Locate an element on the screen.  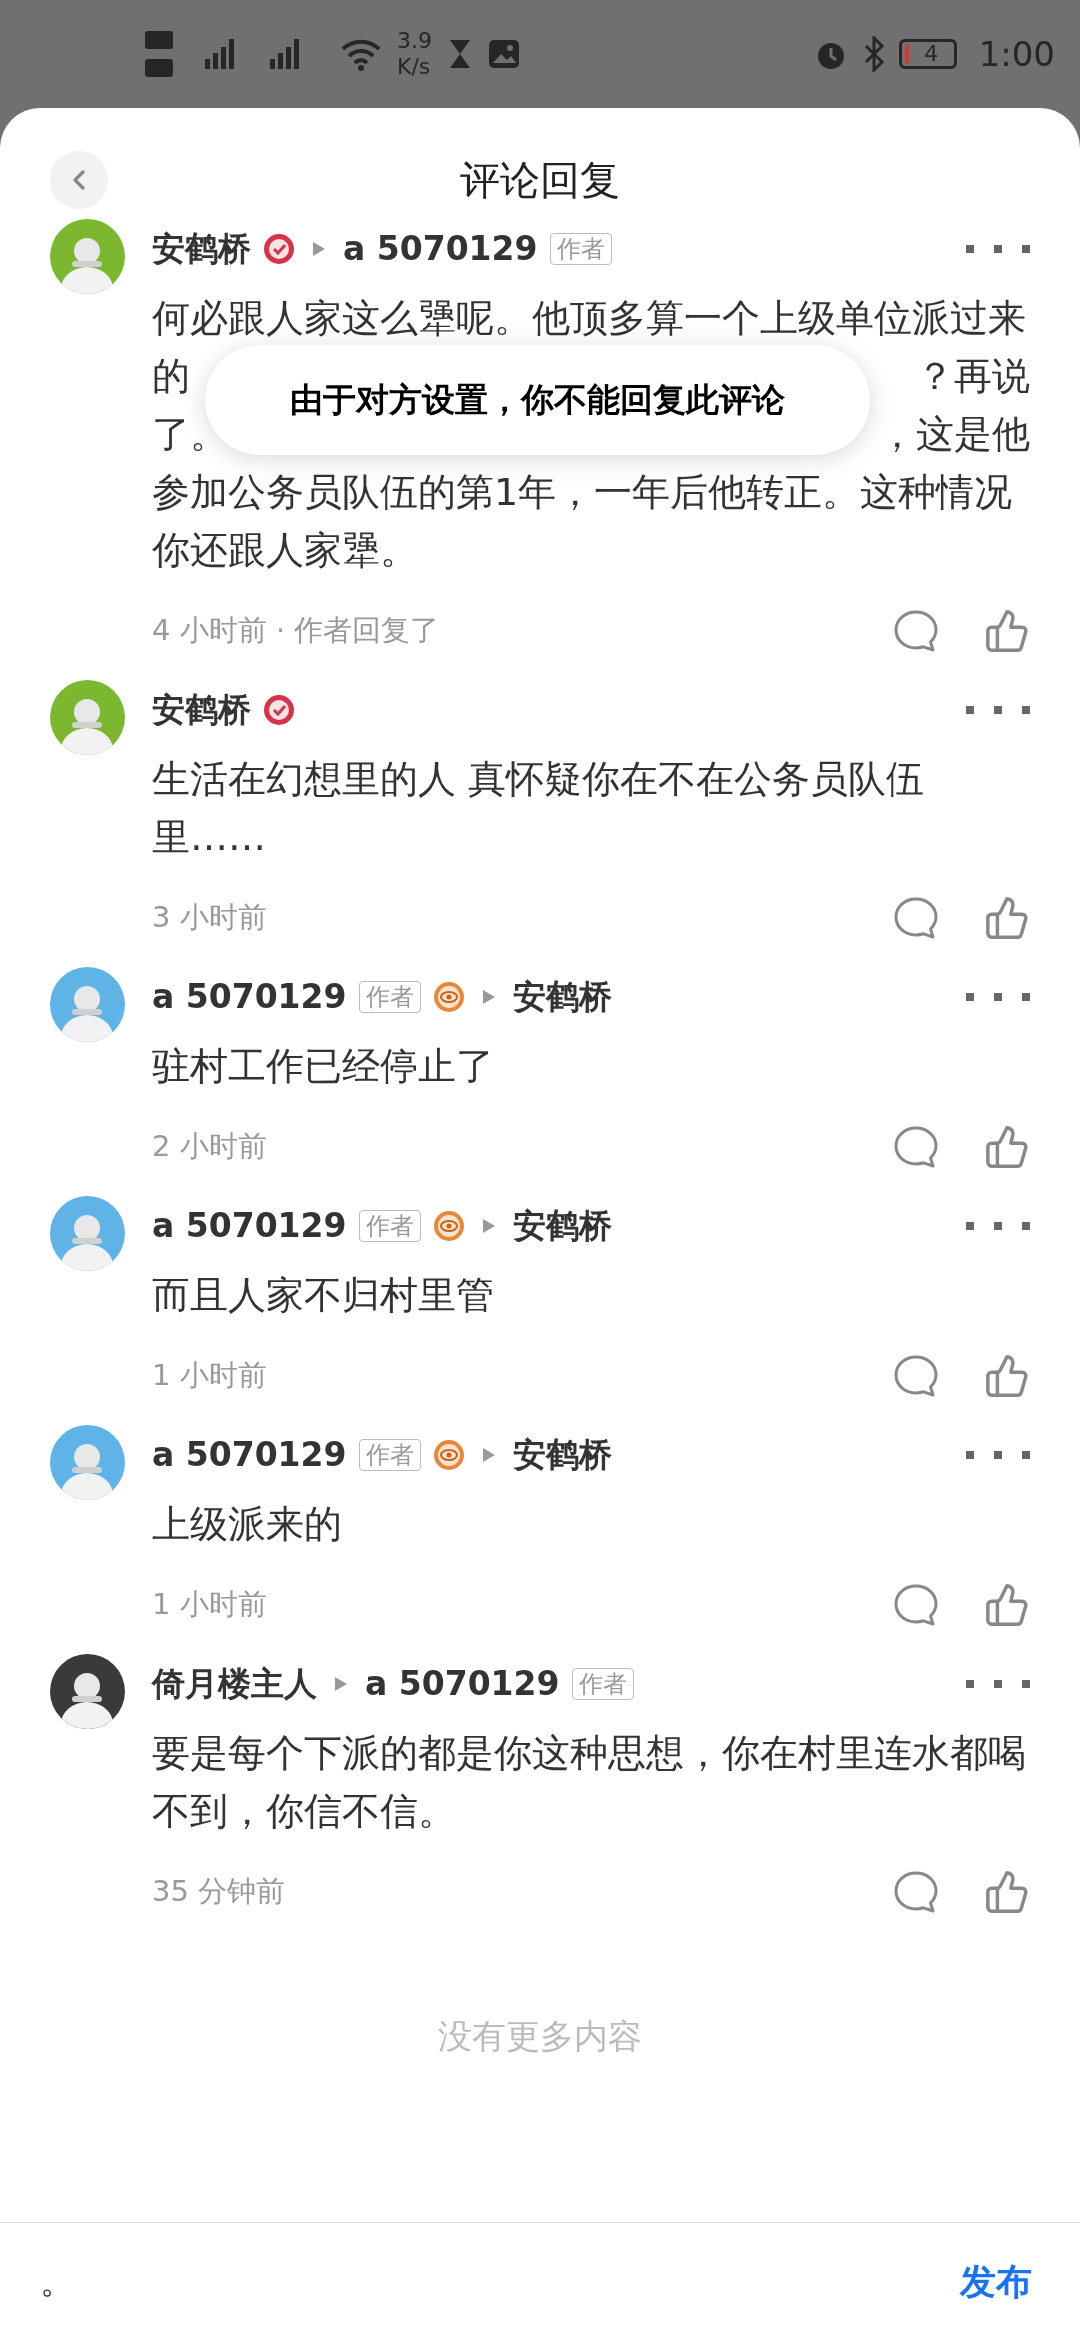
comment-text: 驻村工作已经停止了 is located at coordinates (323, 1066).